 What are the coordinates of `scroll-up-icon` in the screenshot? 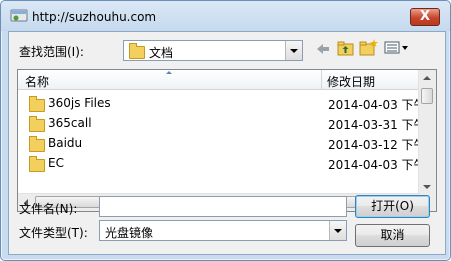 It's located at (427, 78).